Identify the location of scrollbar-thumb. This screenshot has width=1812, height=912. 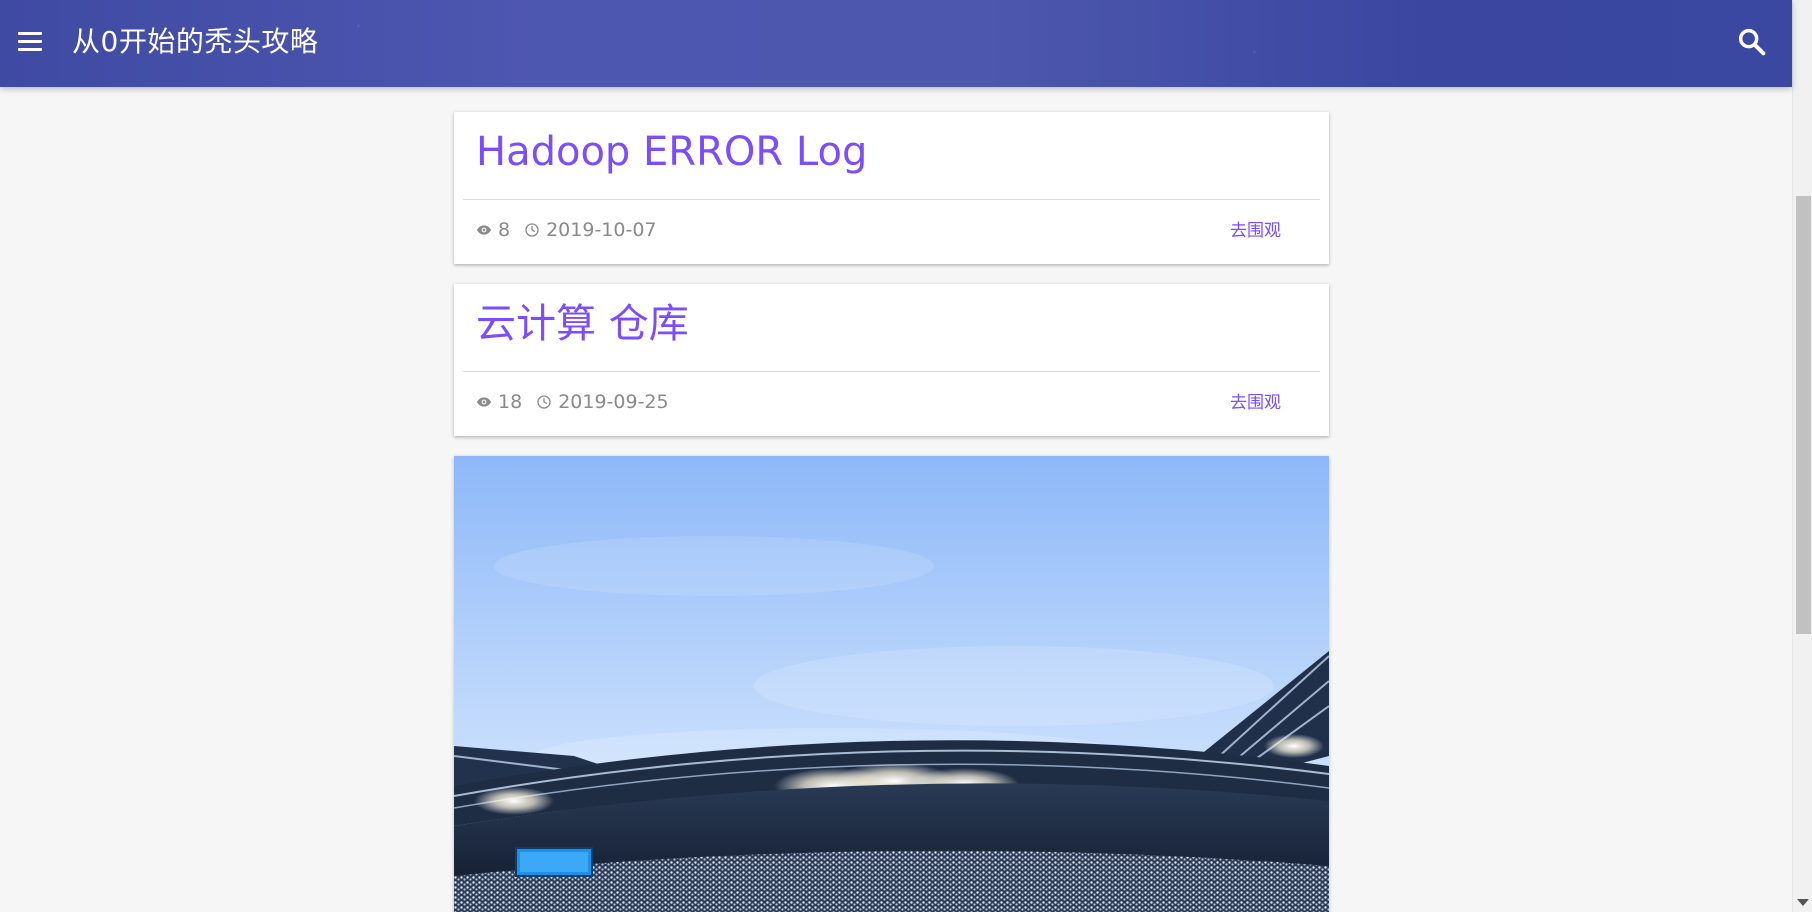
(1803, 415).